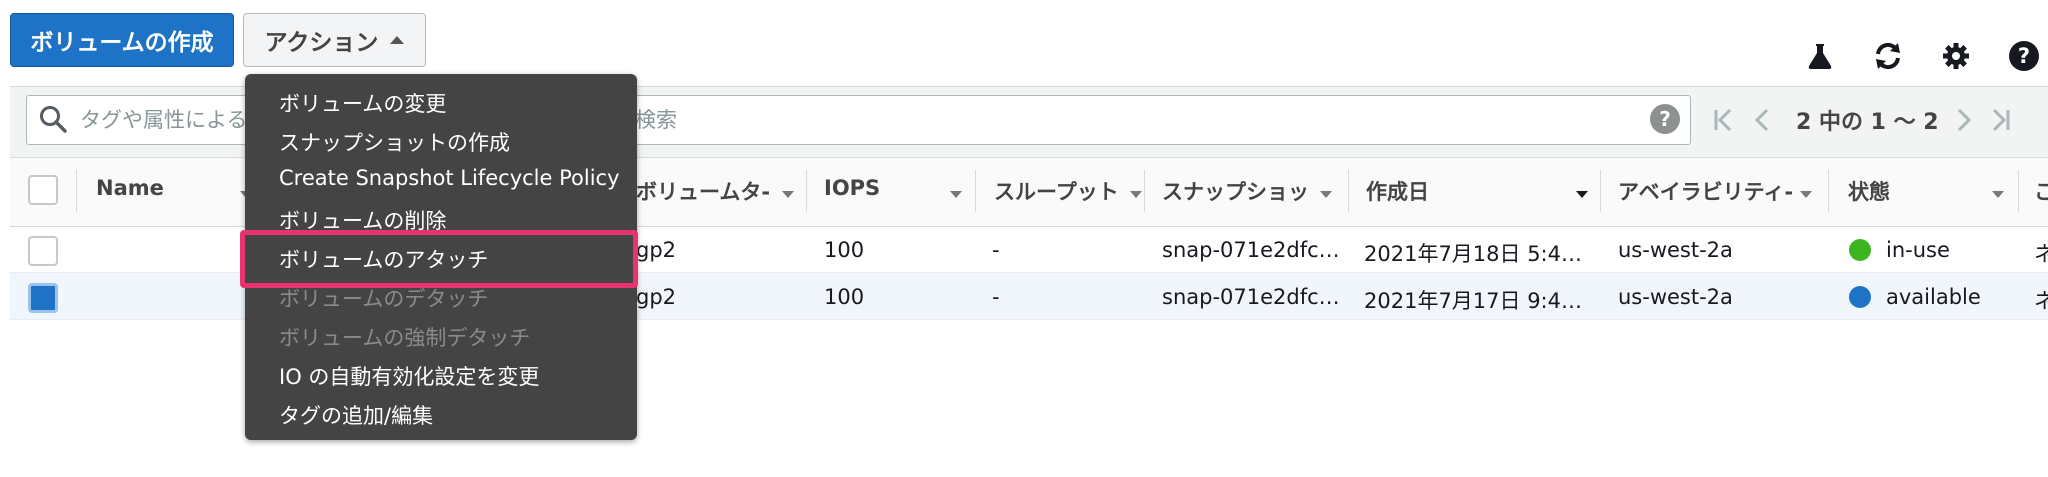 The width and height of the screenshot is (2048, 477). Describe the element at coordinates (1705, 191) in the screenshot. I see `column-header-availability-zone: アベイラビリティ-` at that location.